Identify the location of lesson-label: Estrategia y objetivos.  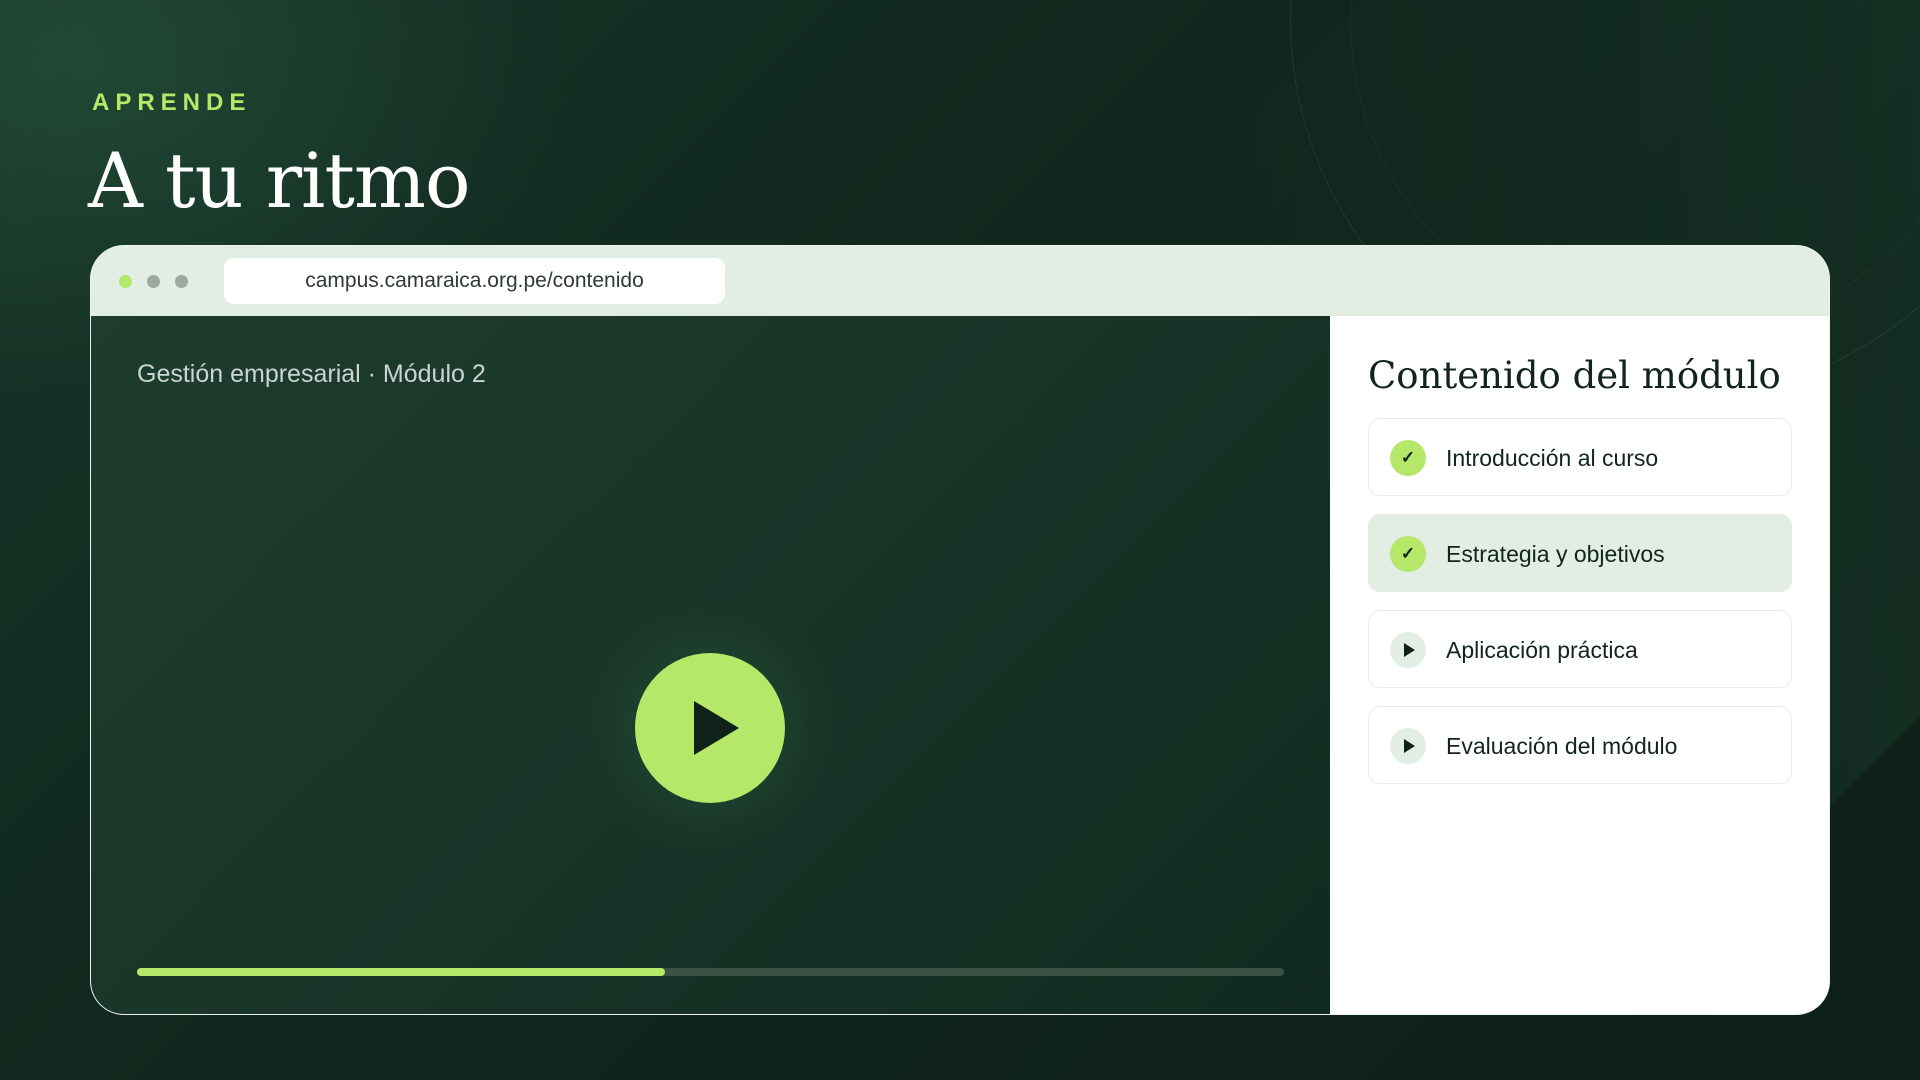
(1555, 554).